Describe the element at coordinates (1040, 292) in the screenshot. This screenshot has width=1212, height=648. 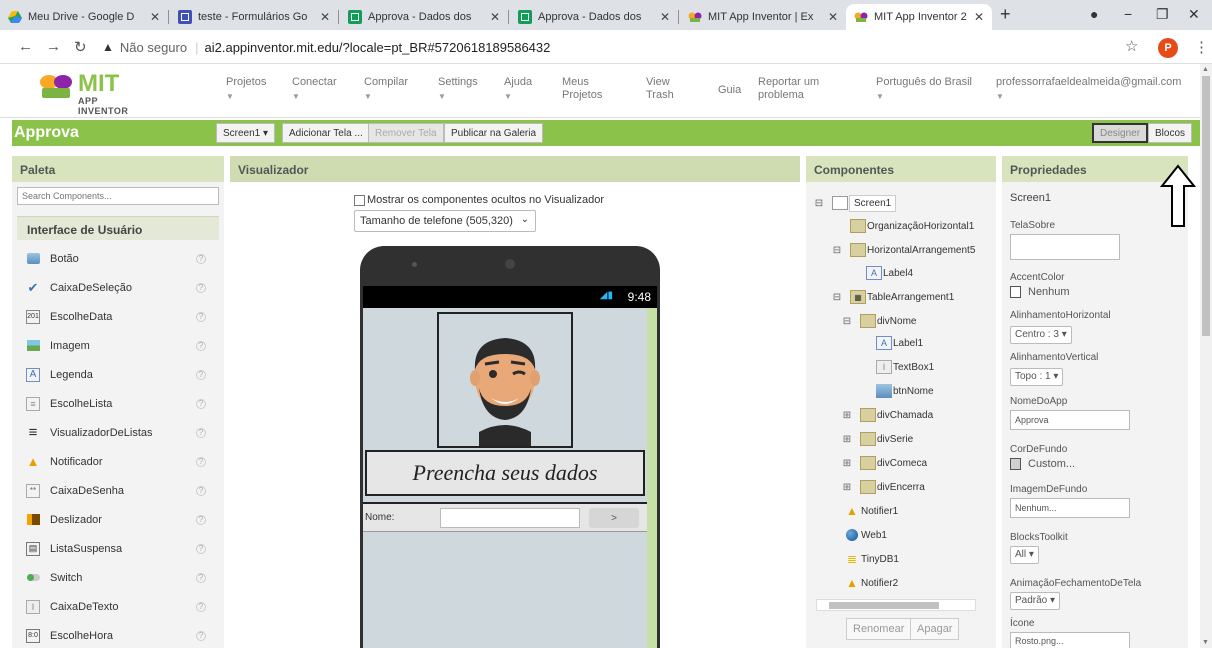
I see `accent-color-picker: Nenhum` at that location.